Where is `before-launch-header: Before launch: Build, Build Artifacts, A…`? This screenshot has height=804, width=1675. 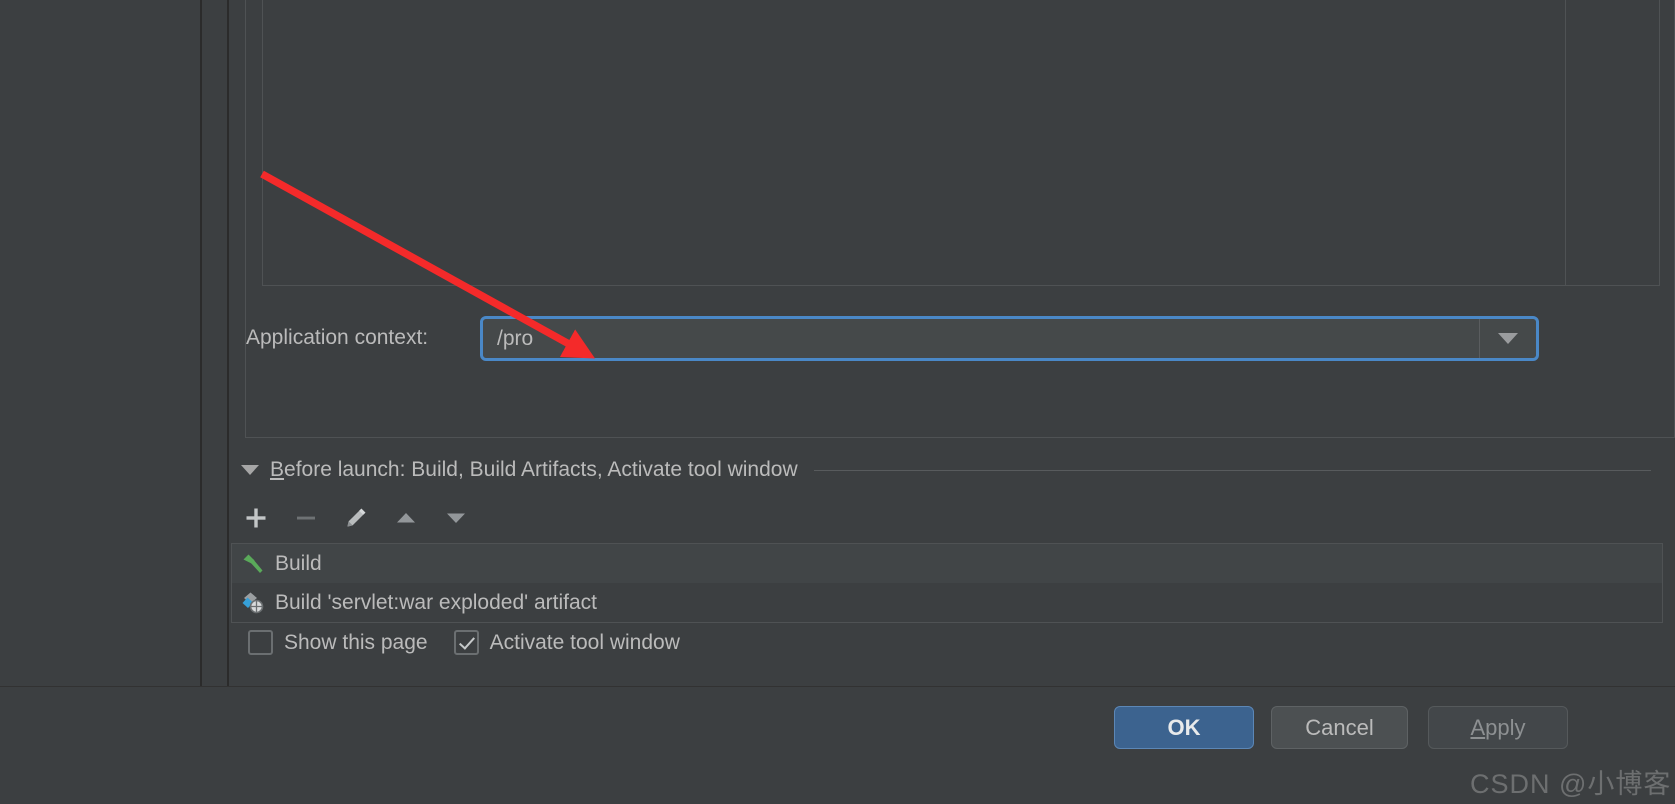 before-launch-header: Before launch: Build, Build Artifacts, A… is located at coordinates (953, 470).